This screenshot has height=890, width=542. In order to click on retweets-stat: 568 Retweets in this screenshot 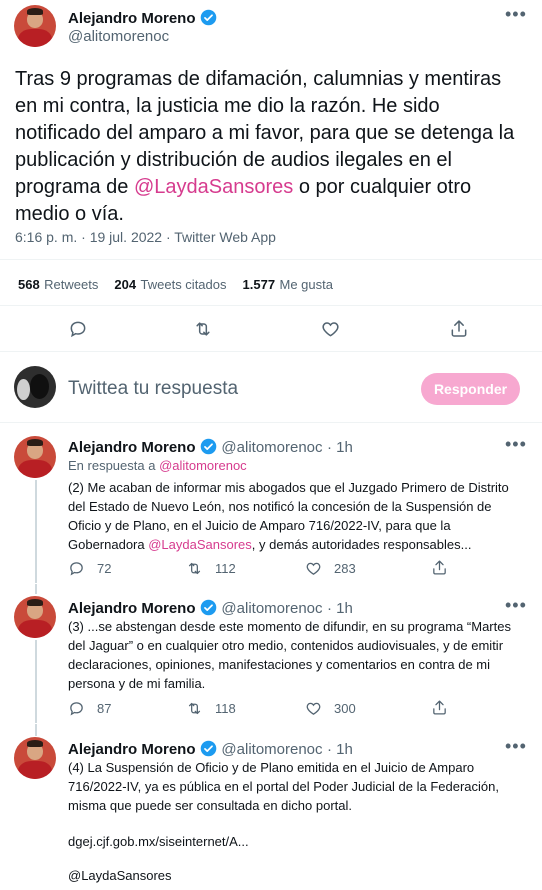, I will do `click(58, 285)`.